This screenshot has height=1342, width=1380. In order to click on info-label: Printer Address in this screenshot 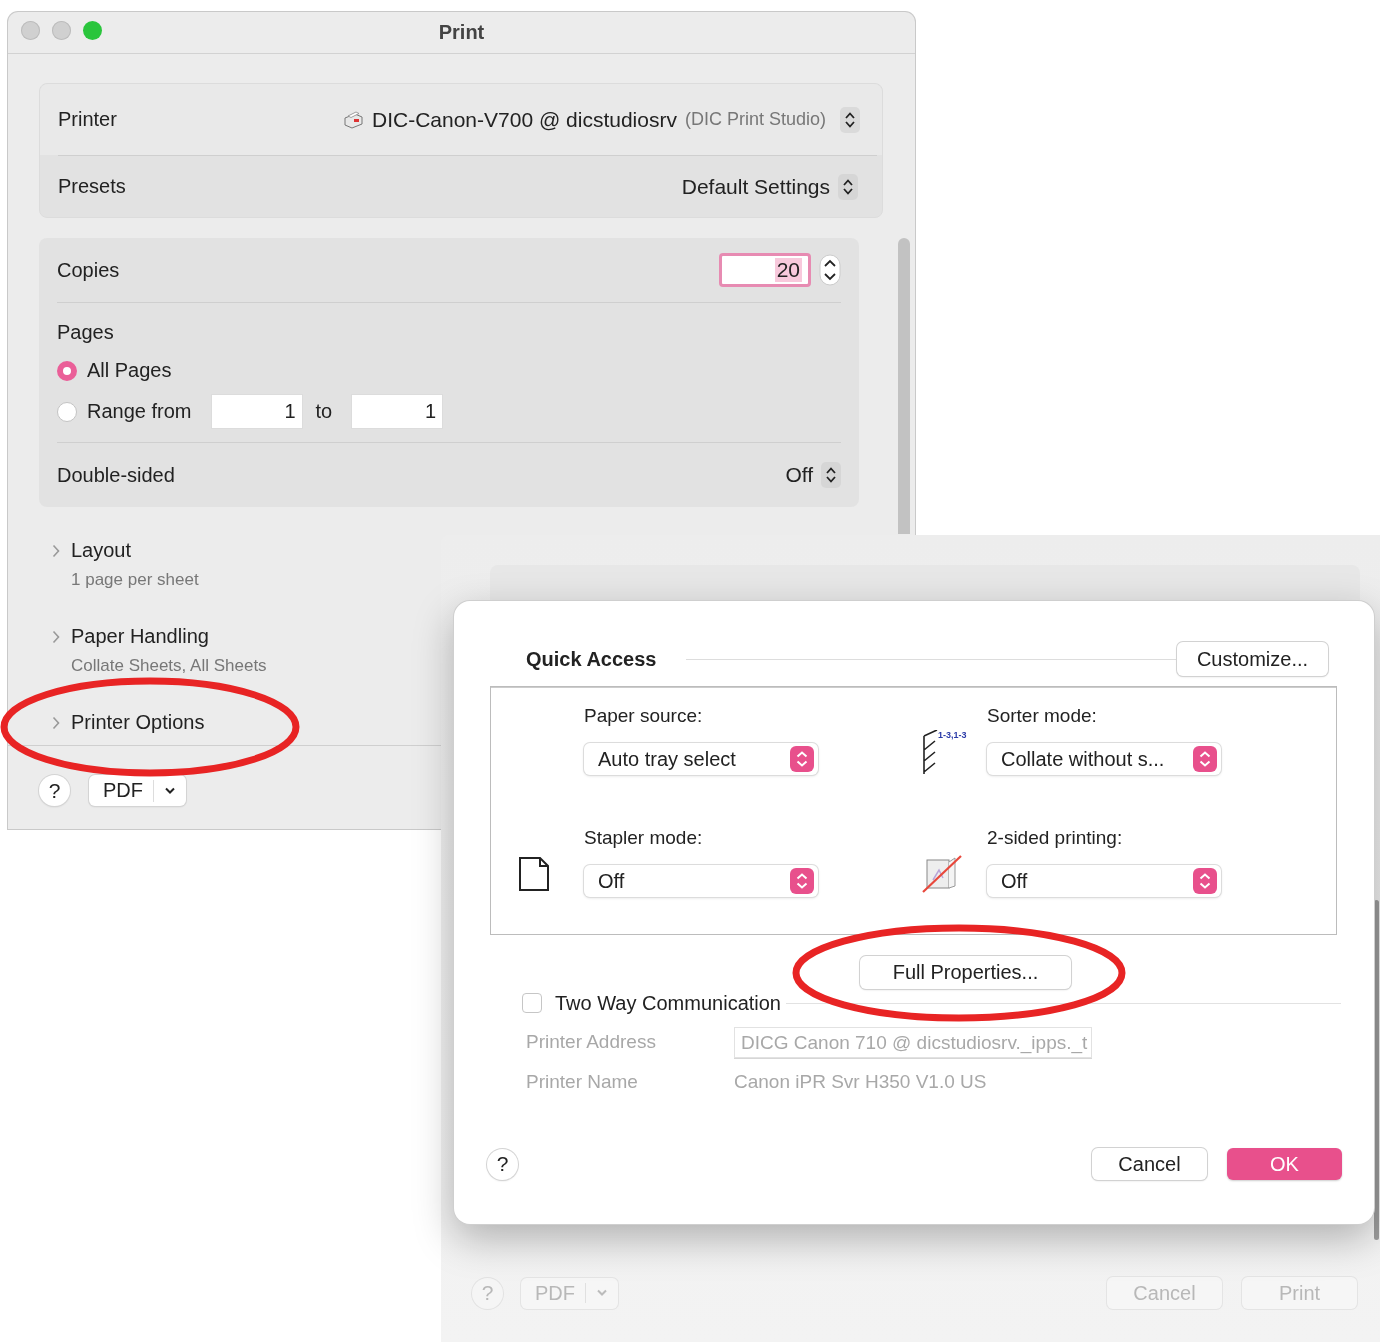, I will do `click(591, 1042)`.